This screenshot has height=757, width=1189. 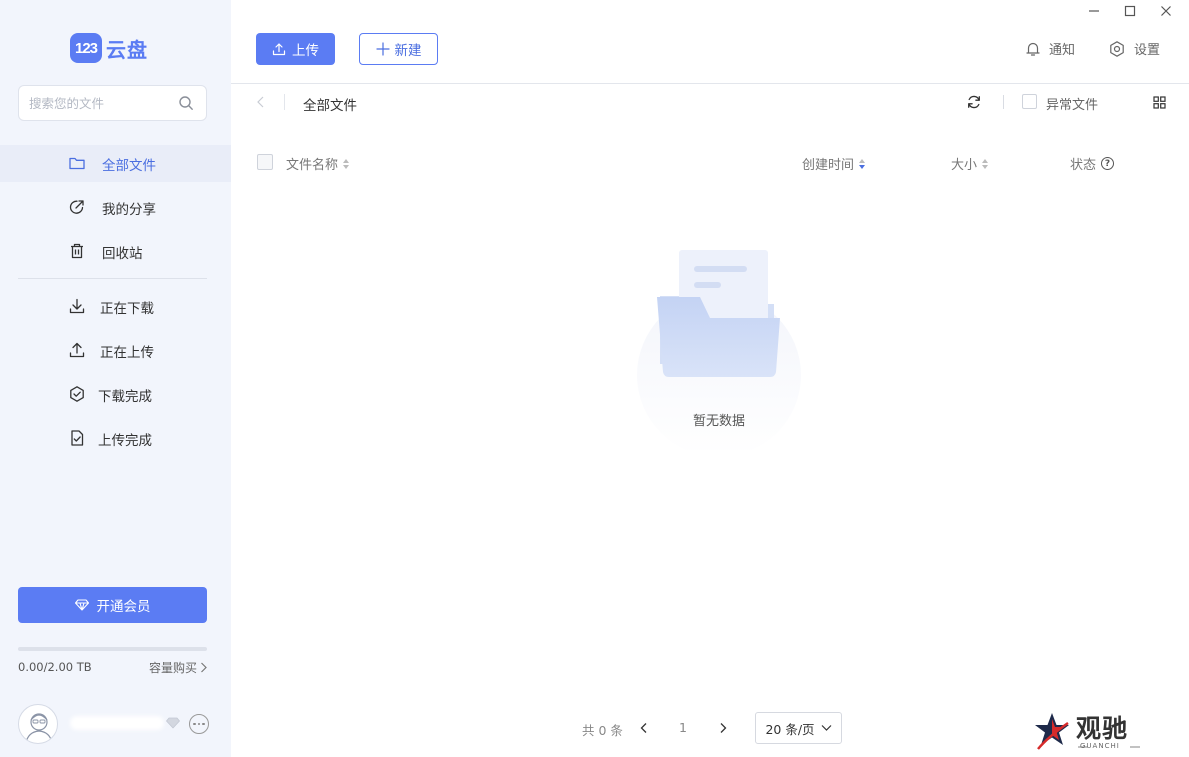 I want to click on page-number: 1, so click(x=683, y=727).